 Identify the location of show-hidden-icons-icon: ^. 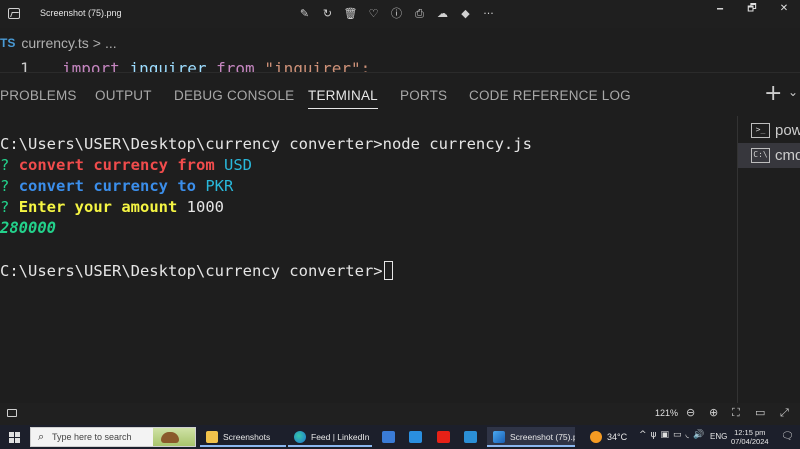
(643, 435).